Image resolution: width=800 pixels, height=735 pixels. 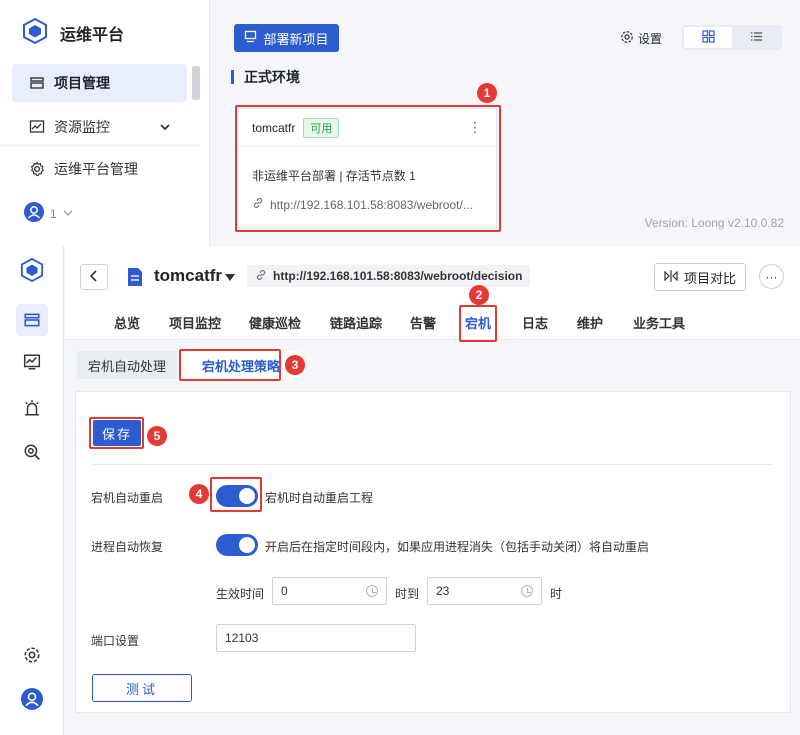 What do you see at coordinates (32, 452) in the screenshot?
I see `rail-inspect-icon` at bounding box center [32, 452].